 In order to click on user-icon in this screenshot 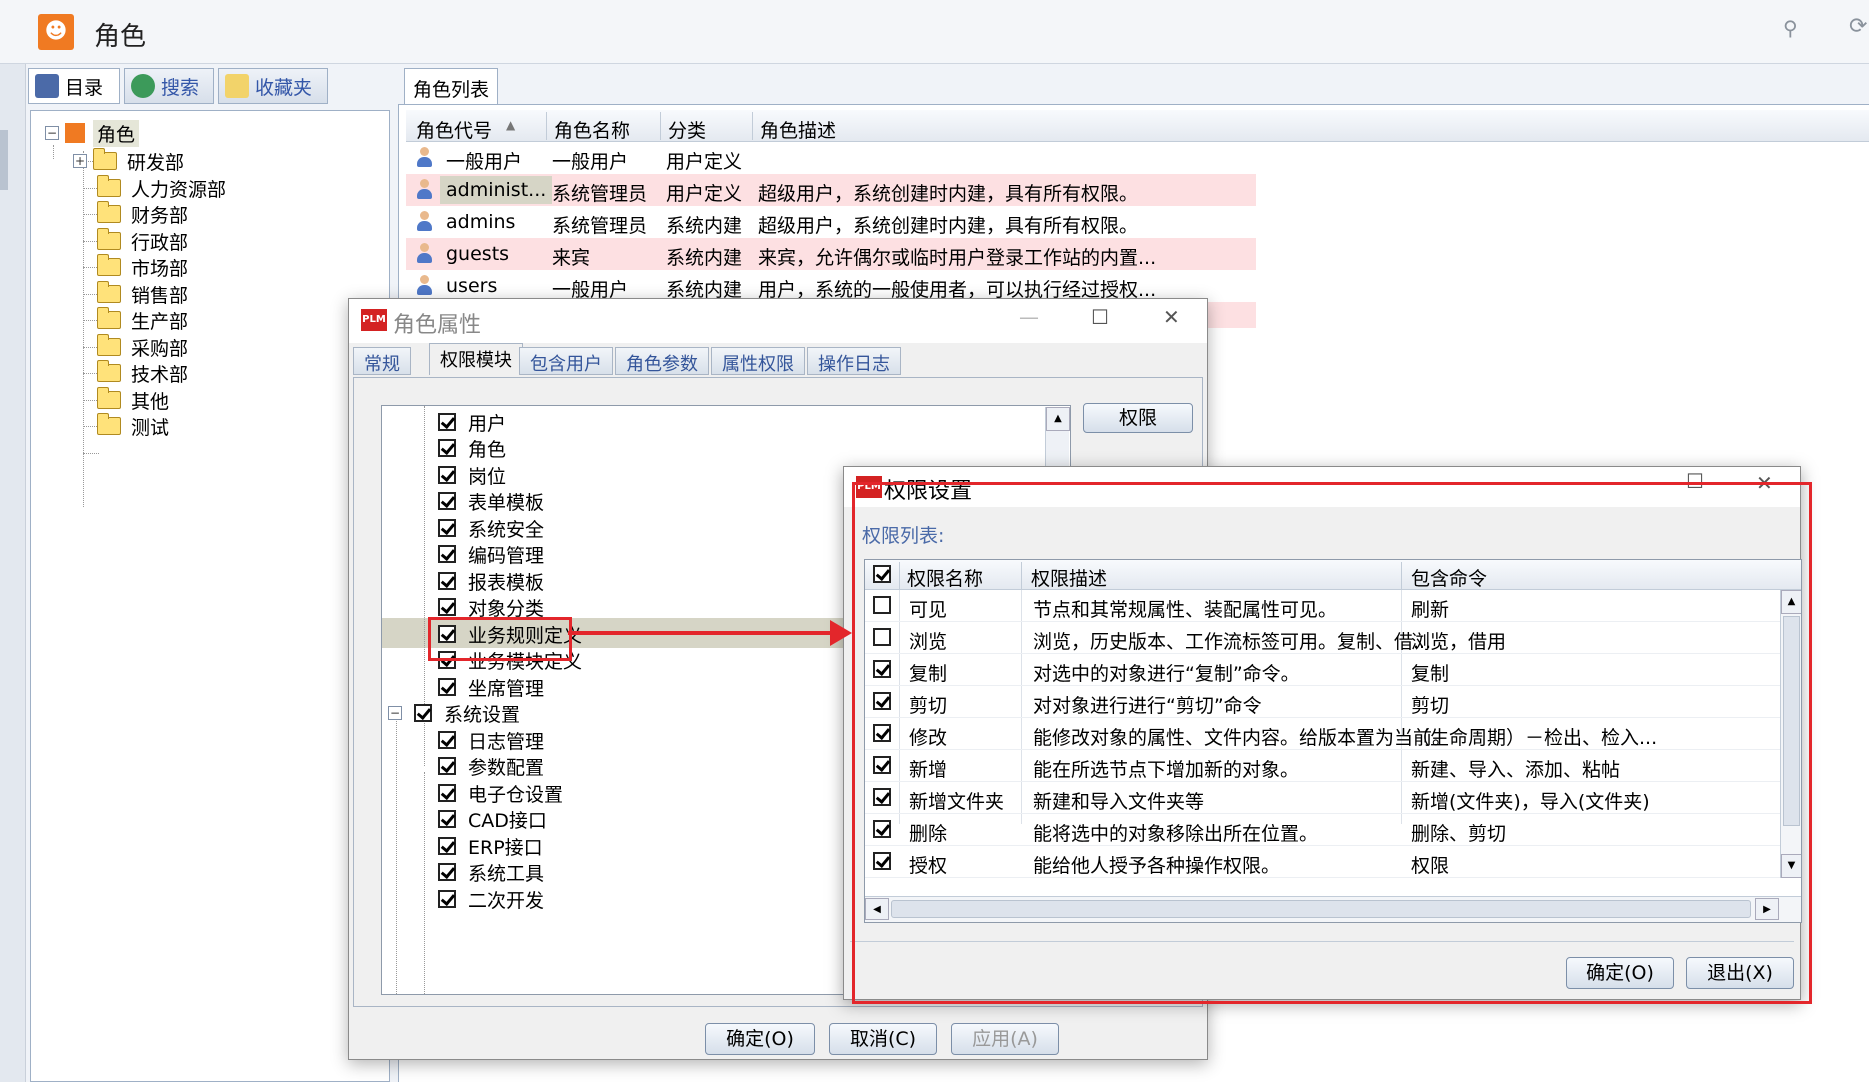, I will do `click(424, 221)`.